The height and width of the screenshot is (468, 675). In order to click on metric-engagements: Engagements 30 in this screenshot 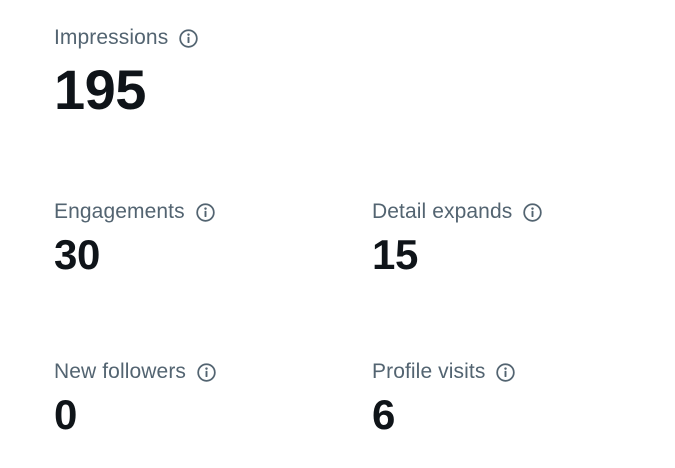, I will do `click(135, 237)`.